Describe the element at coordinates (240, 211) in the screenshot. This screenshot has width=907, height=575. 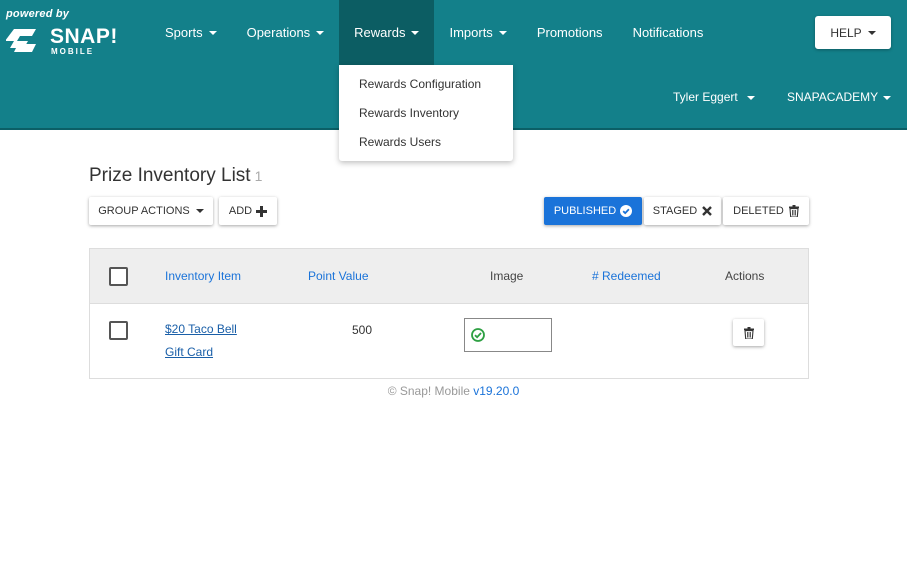
I see `add-label: ADD` at that location.